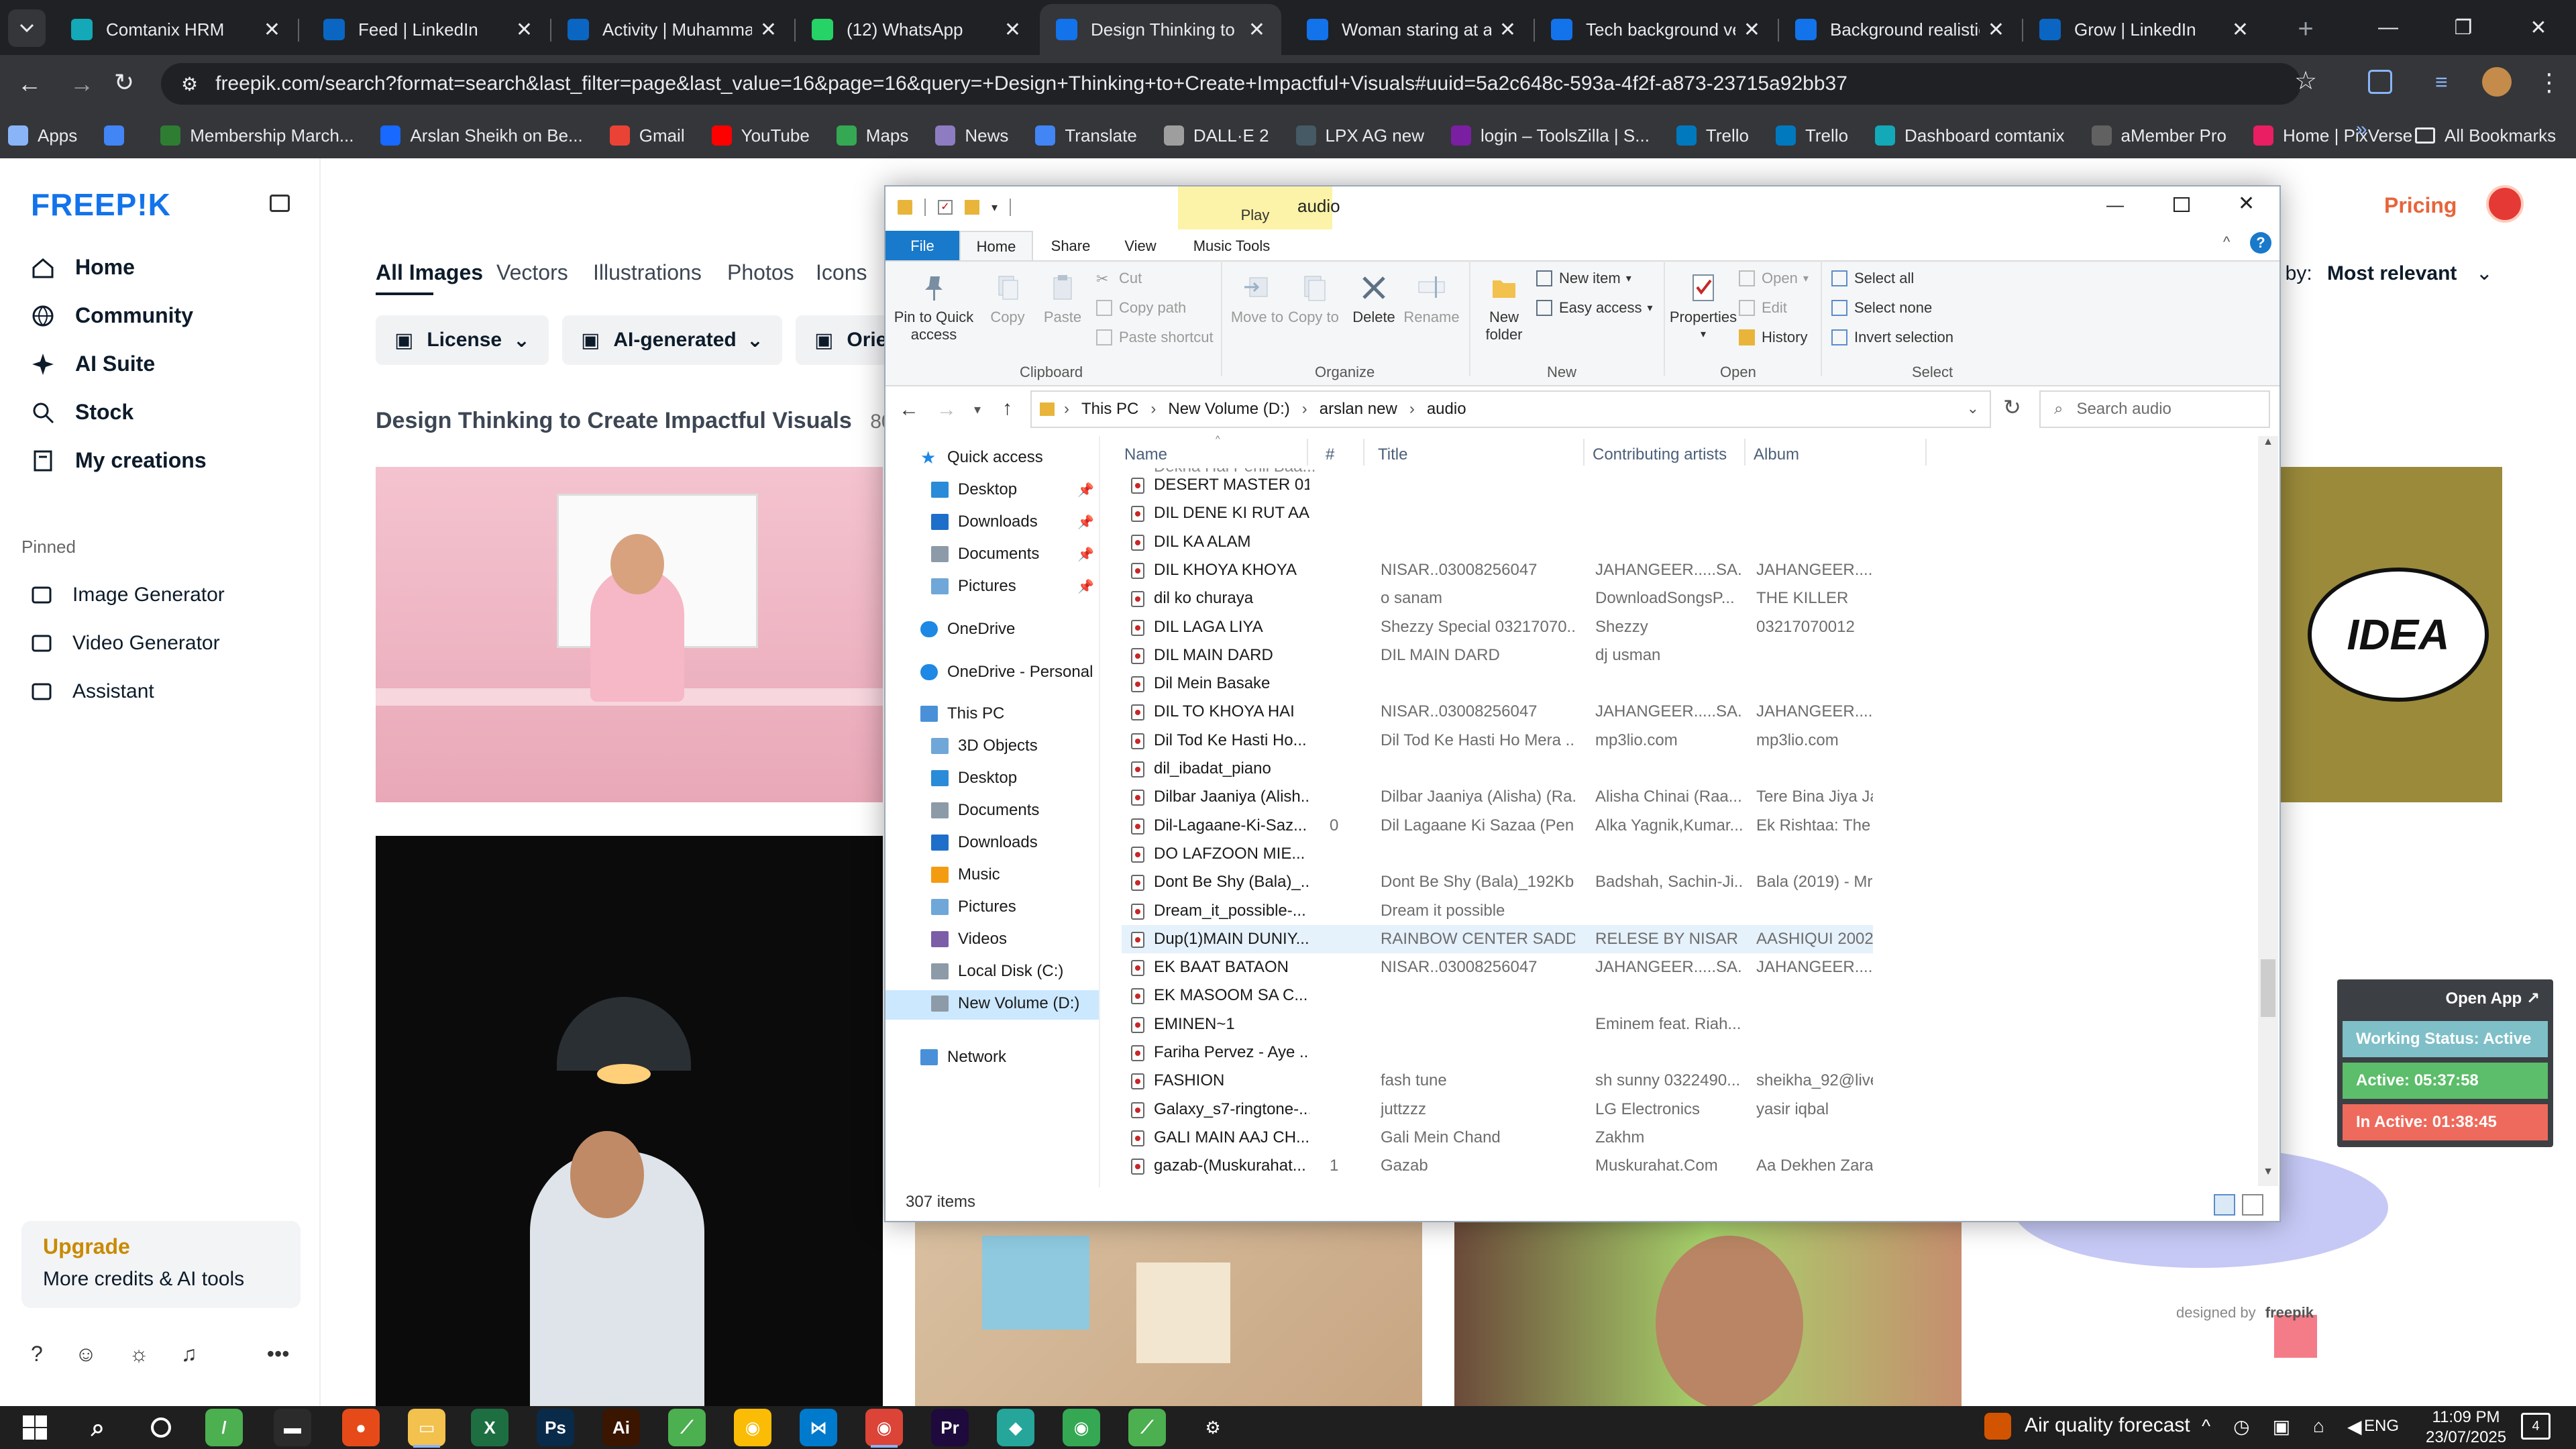 The width and height of the screenshot is (2576, 1449). What do you see at coordinates (1006, 672) in the screenshot?
I see `tree-onedrive-personal: OneDrive - Personal` at bounding box center [1006, 672].